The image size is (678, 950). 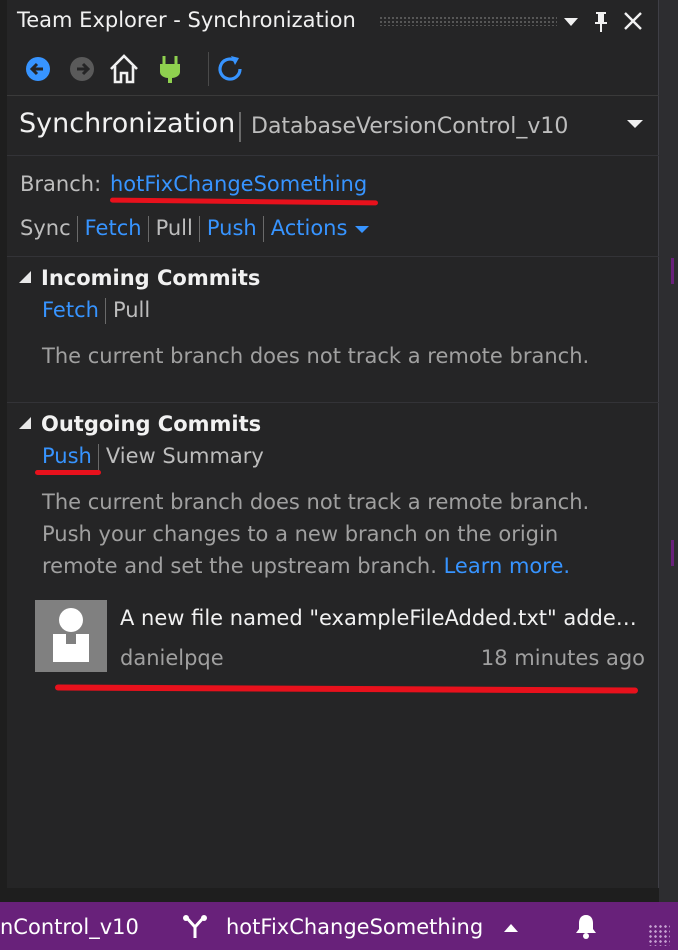 I want to click on repository-name: DatabaseVersionControl_v10, so click(x=410, y=126).